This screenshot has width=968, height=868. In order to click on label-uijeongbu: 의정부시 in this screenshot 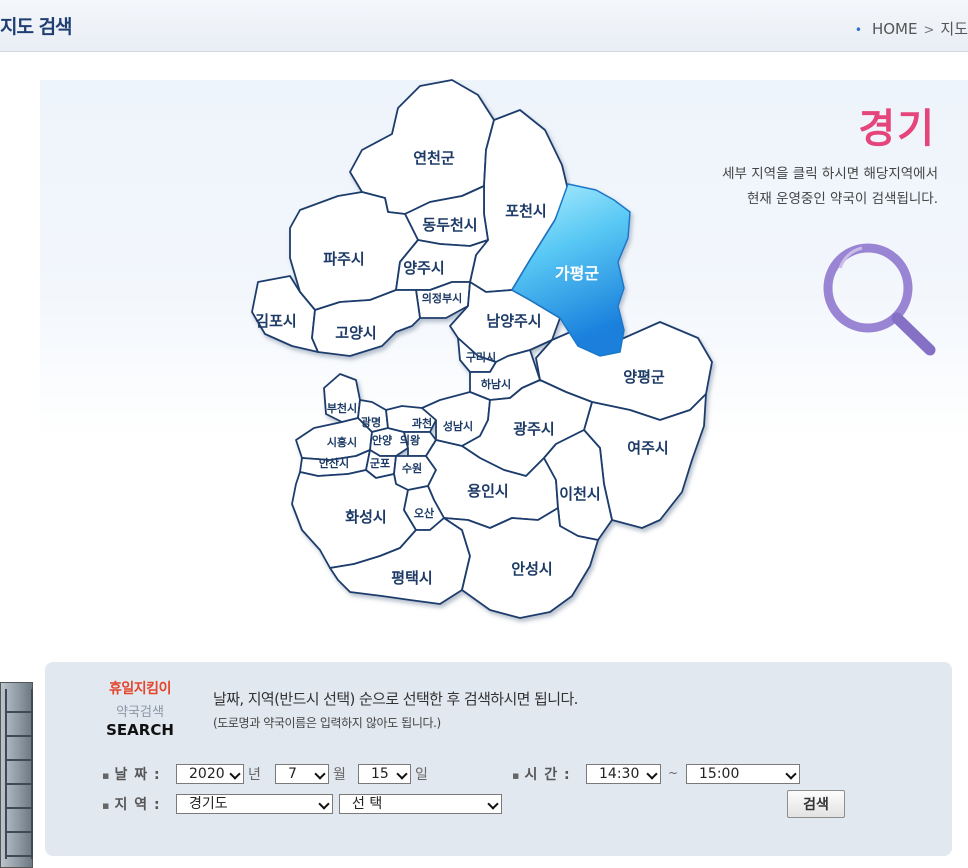, I will do `click(442, 298)`.